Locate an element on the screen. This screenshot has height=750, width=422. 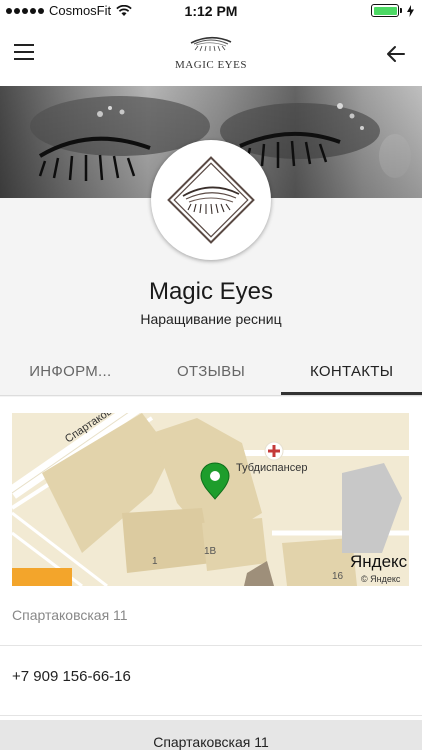
map-house-label: 16 is located at coordinates (338, 576).